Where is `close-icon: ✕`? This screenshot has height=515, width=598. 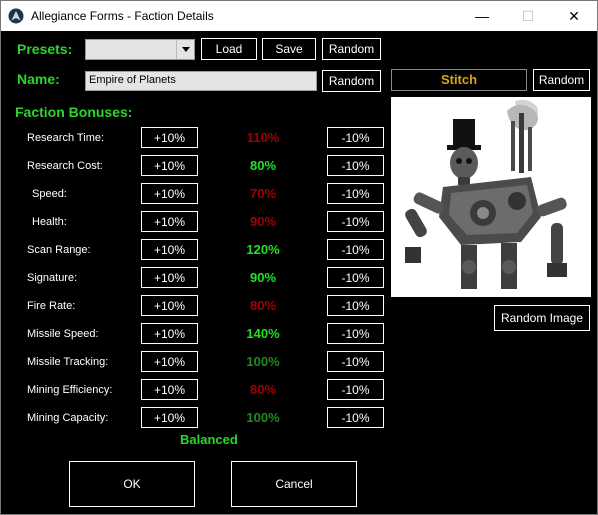 close-icon: ✕ is located at coordinates (574, 16).